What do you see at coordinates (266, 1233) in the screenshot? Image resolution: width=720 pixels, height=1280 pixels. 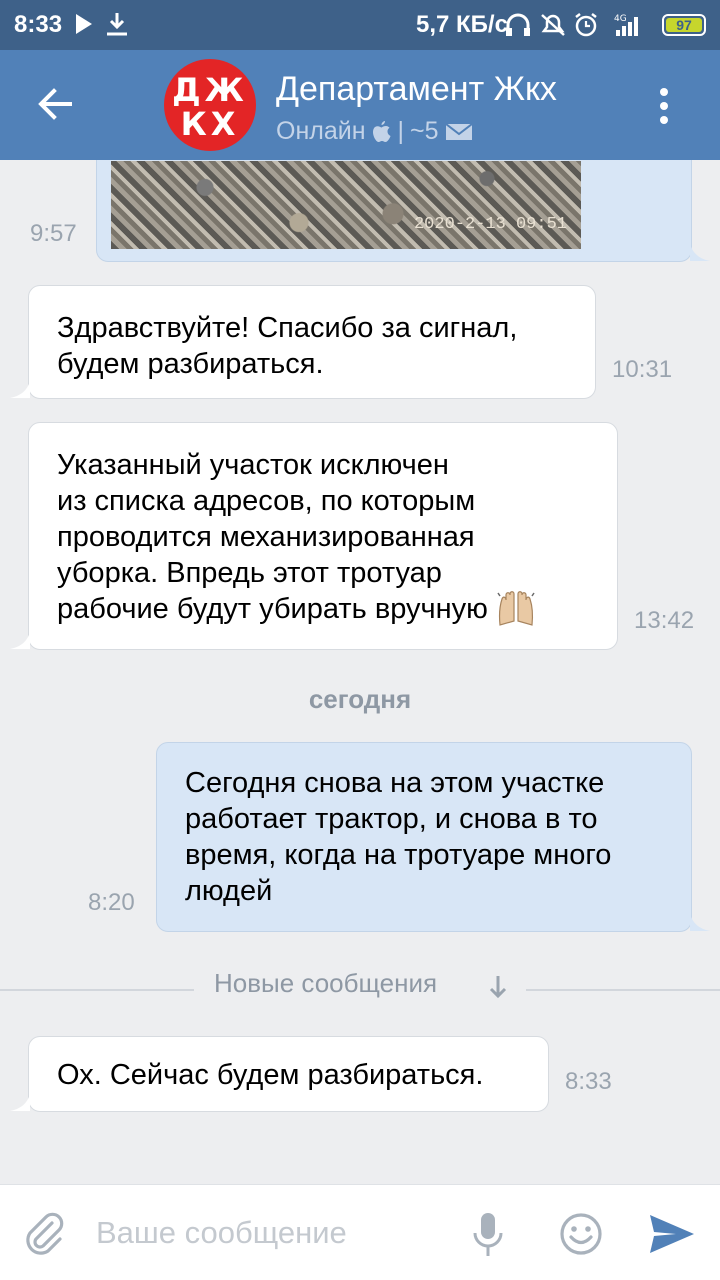 I see `message-input` at bounding box center [266, 1233].